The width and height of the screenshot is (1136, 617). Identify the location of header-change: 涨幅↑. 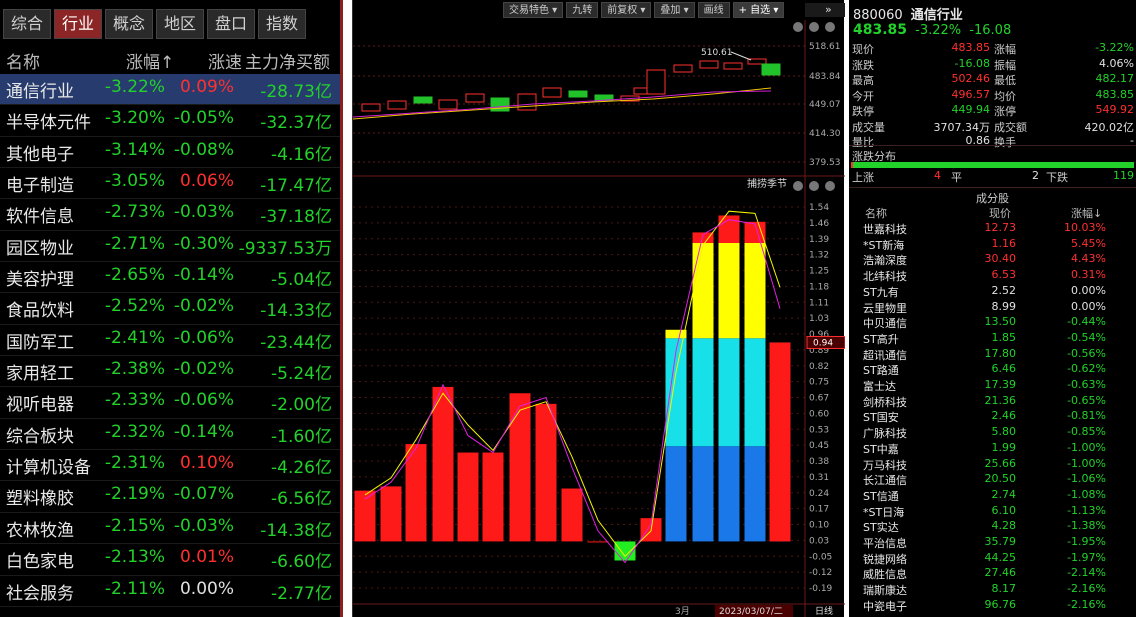
(150, 60).